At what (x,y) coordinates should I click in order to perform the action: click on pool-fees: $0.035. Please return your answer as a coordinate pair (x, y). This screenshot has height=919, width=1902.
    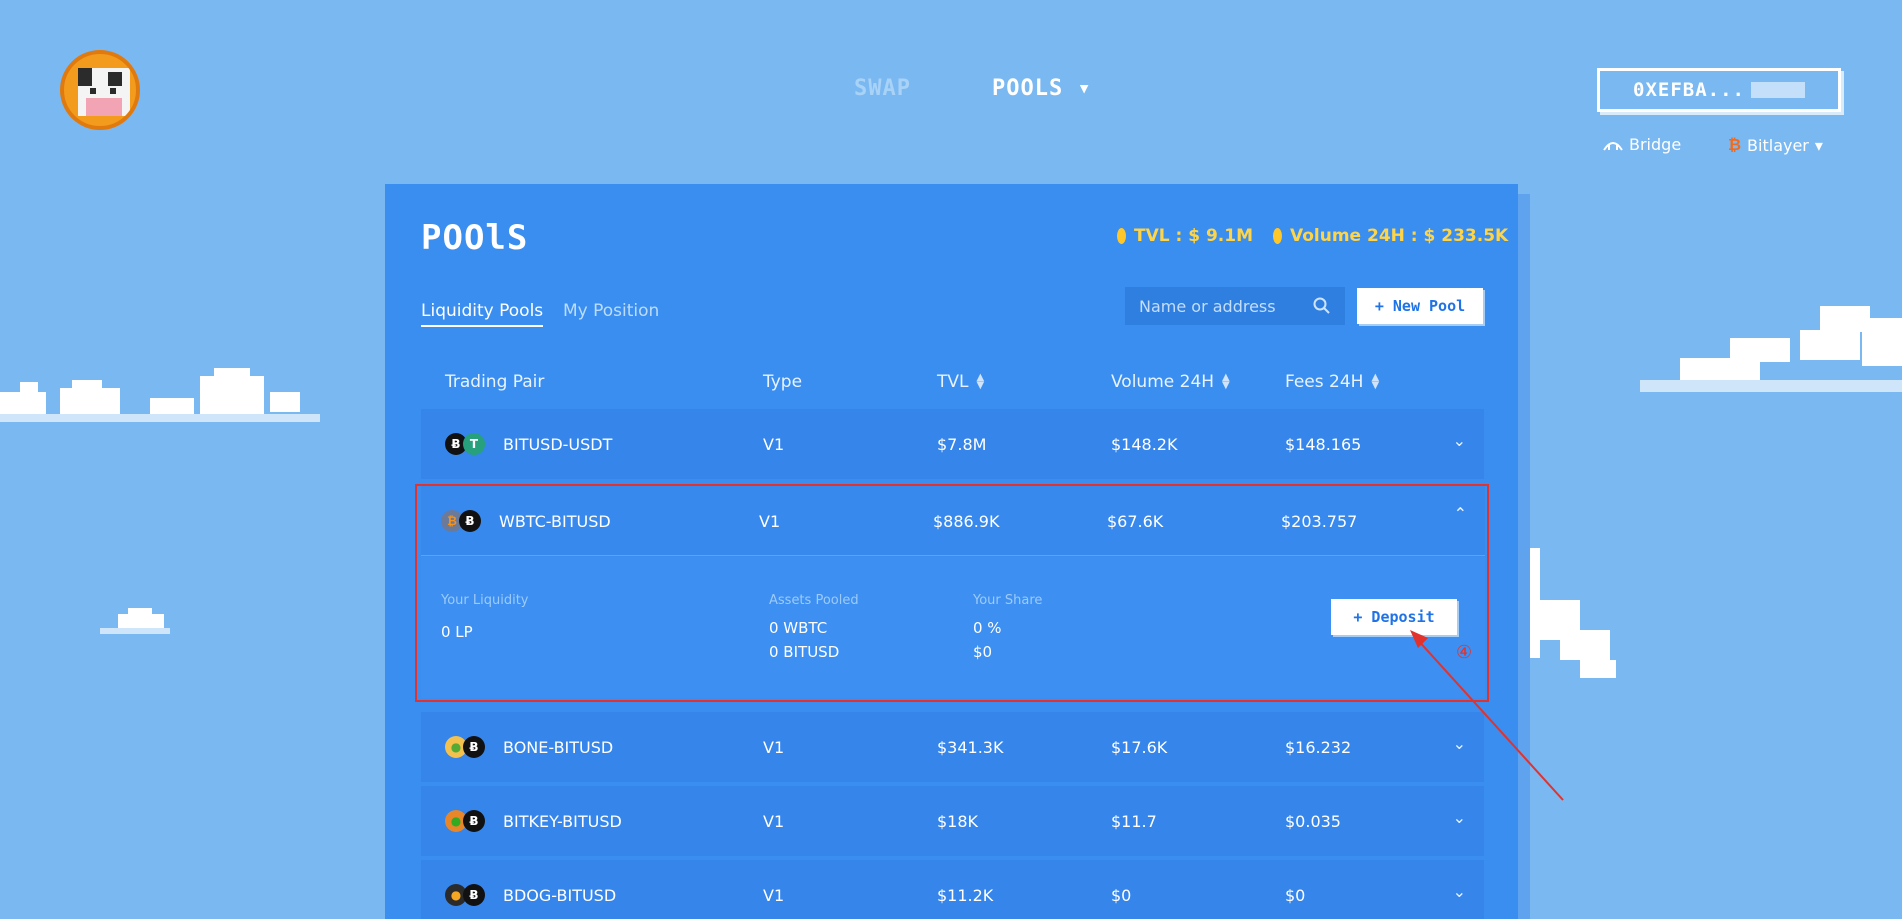
    Looking at the image, I should click on (1313, 821).